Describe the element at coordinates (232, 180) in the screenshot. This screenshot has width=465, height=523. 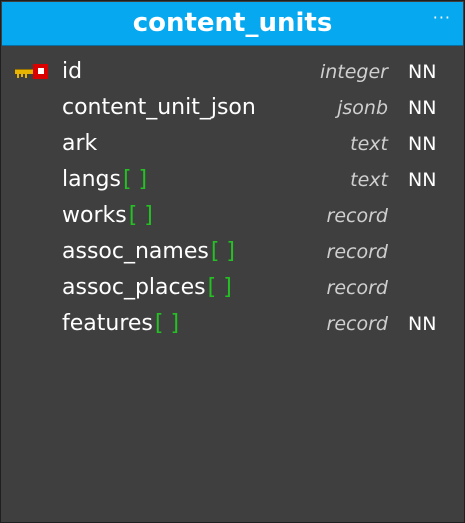
I see `column-row-langs: langs[ ] text NN` at that location.